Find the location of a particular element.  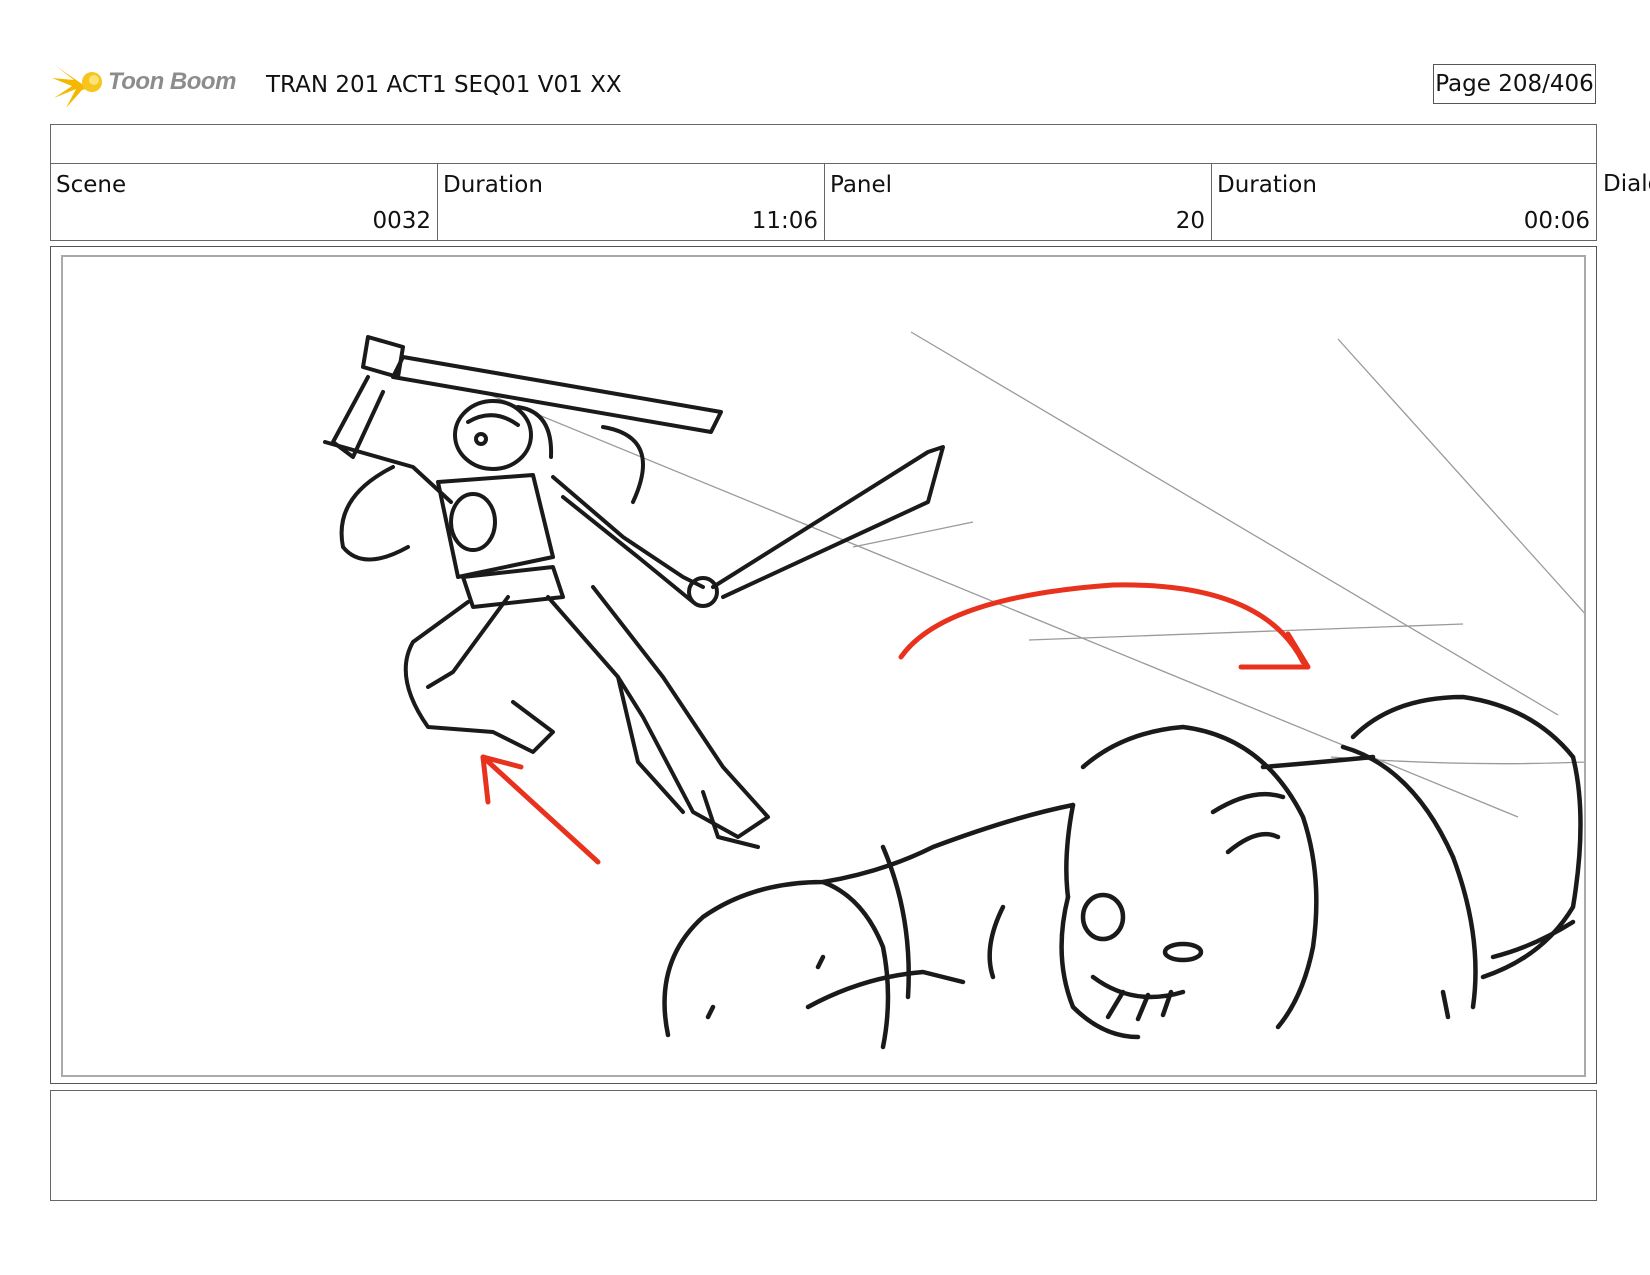

swing-arrowhead is located at coordinates (1274, 650).